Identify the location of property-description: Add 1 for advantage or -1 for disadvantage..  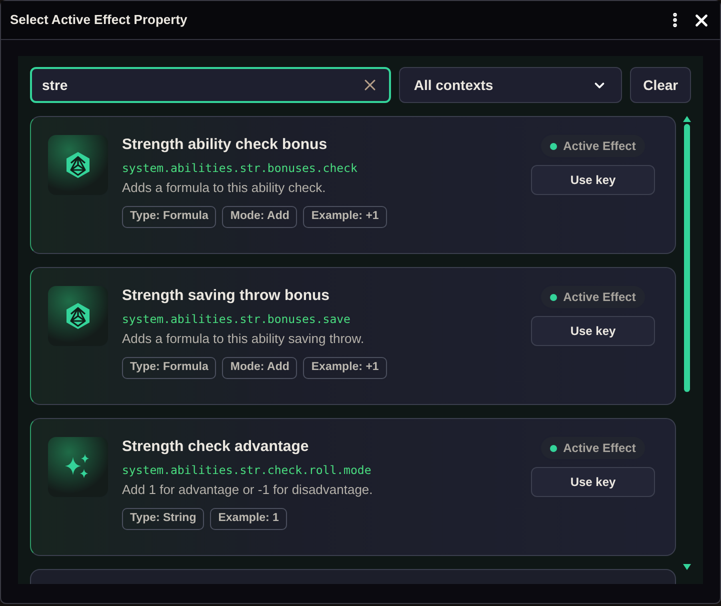
(248, 490).